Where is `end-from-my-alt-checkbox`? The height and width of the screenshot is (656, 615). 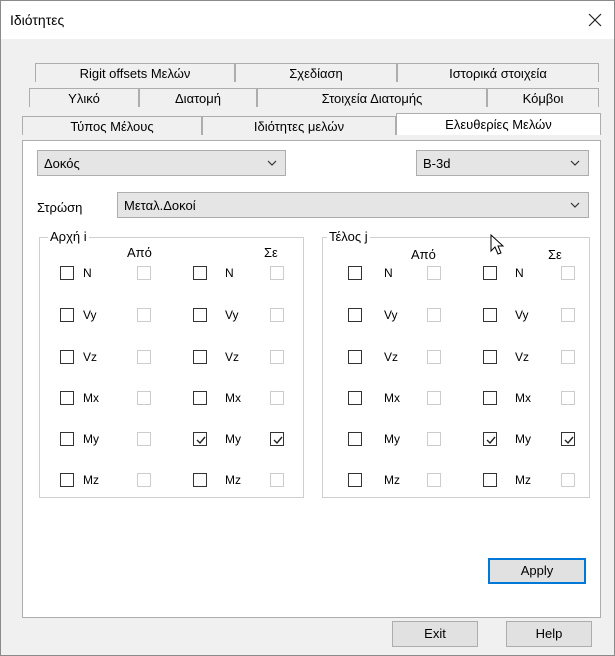 end-from-my-alt-checkbox is located at coordinates (434, 439).